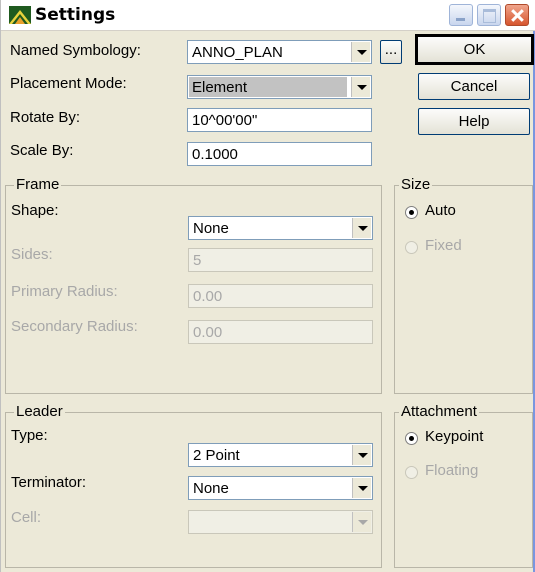 The width and height of the screenshot is (535, 572). What do you see at coordinates (280, 455) in the screenshot?
I see `leader-type-combo: 2 Point` at bounding box center [280, 455].